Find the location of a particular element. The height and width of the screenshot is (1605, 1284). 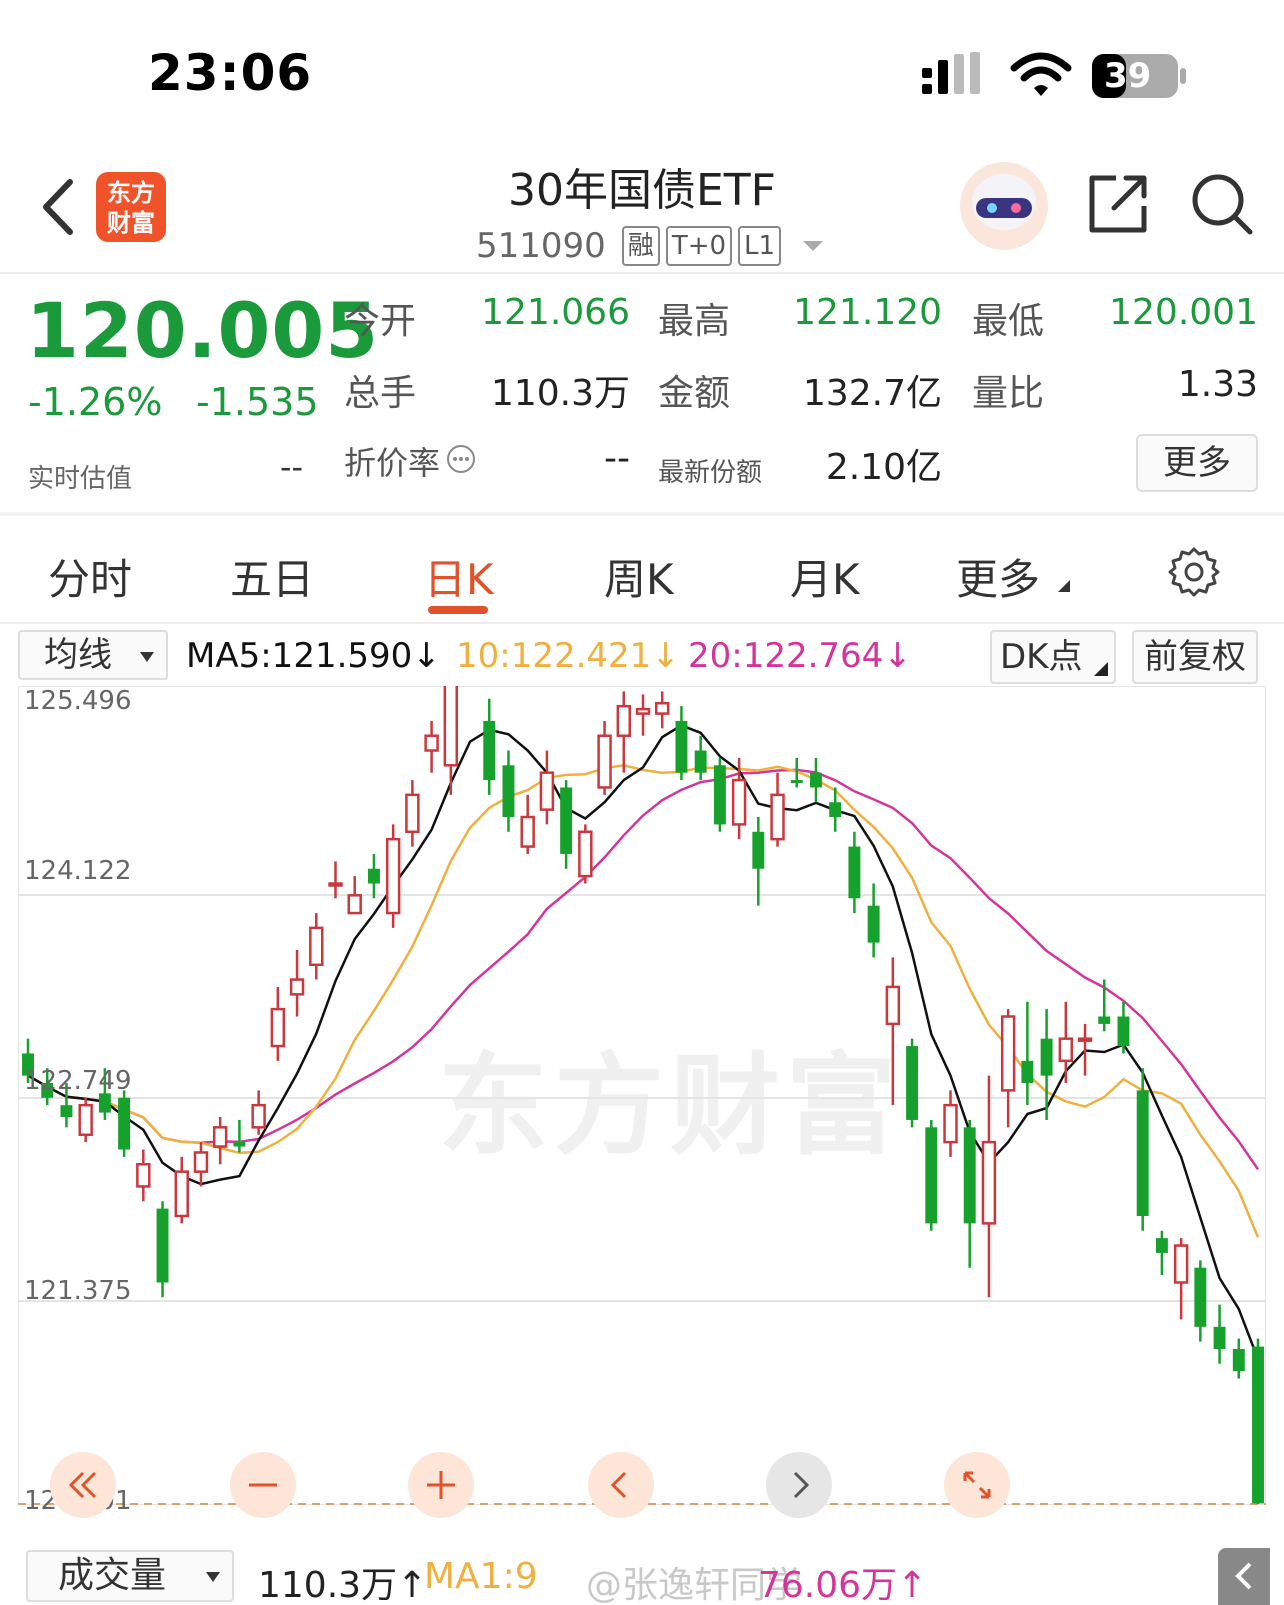

back-icon is located at coordinates (58, 207).